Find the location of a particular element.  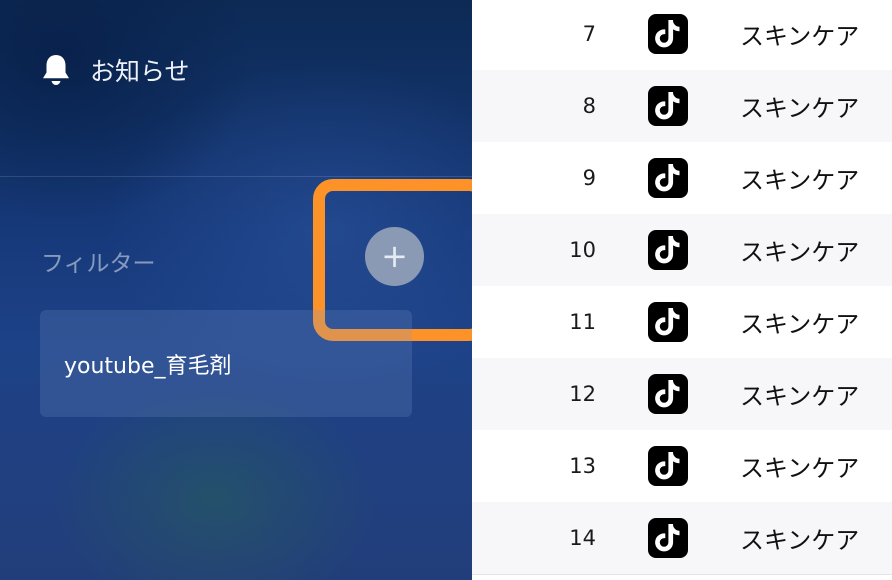

row-number: 13 is located at coordinates (582, 466).